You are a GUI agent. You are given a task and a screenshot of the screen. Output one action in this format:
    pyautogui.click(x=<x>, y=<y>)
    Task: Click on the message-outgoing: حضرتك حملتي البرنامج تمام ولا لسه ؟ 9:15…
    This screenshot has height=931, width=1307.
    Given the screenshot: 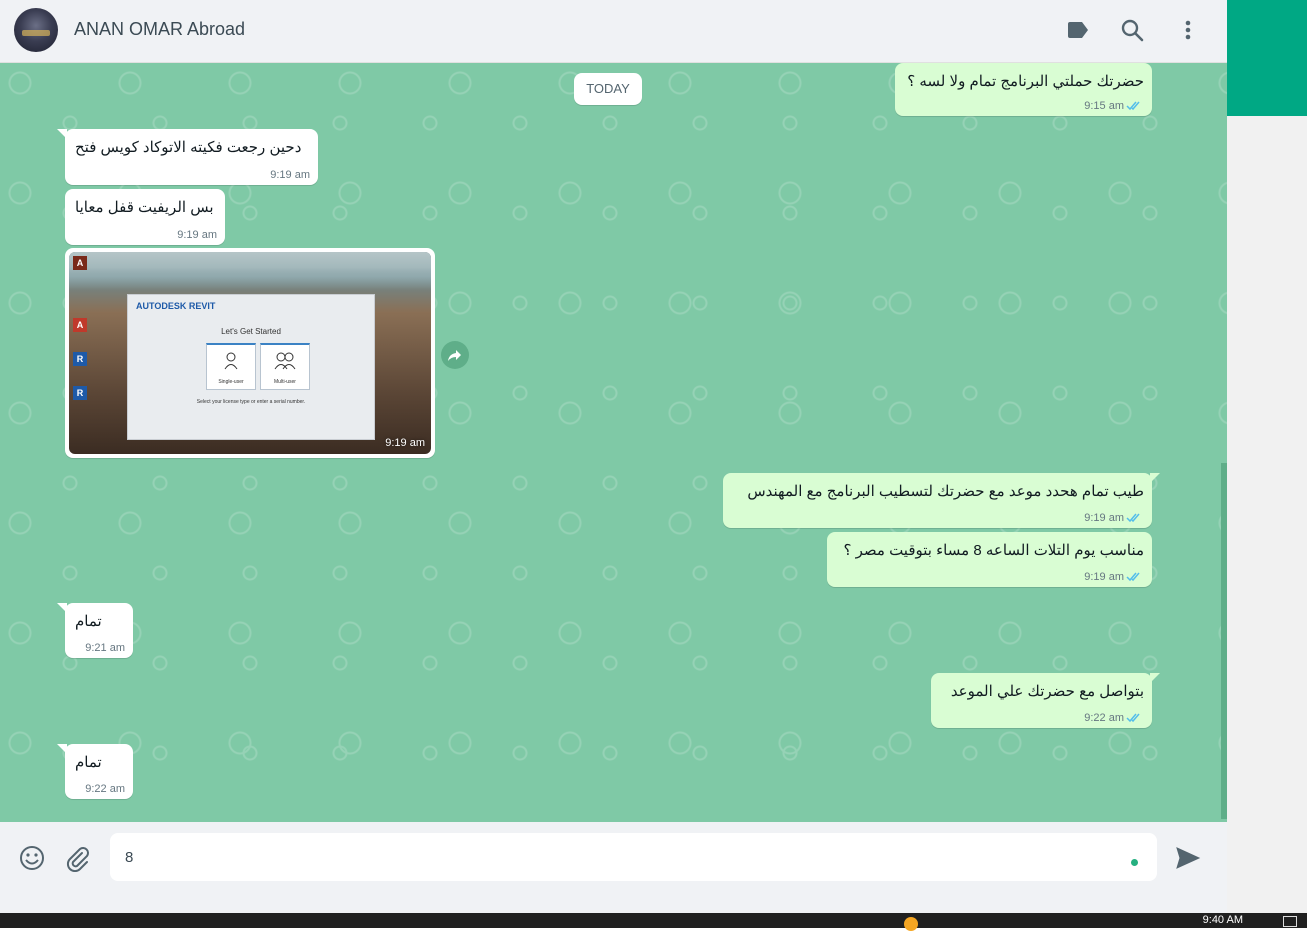 What is the action you would take?
    pyautogui.click(x=1023, y=89)
    